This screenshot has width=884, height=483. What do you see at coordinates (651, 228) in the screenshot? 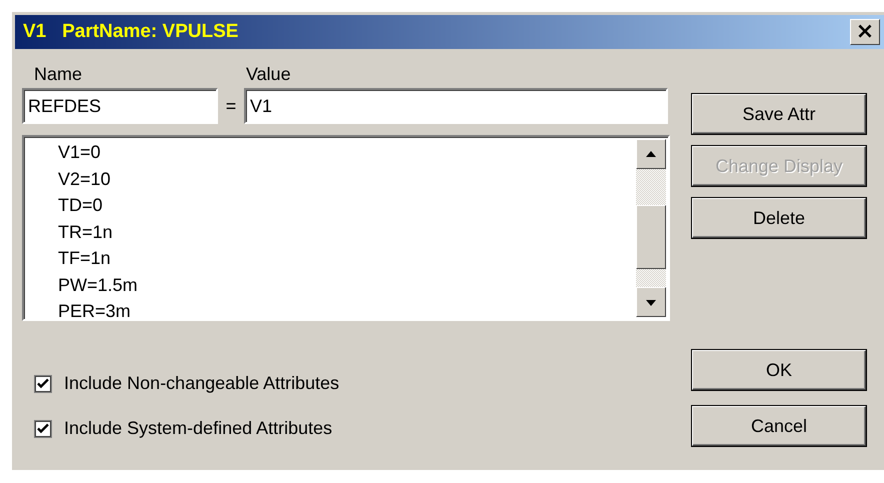
I see `scrollbar` at bounding box center [651, 228].